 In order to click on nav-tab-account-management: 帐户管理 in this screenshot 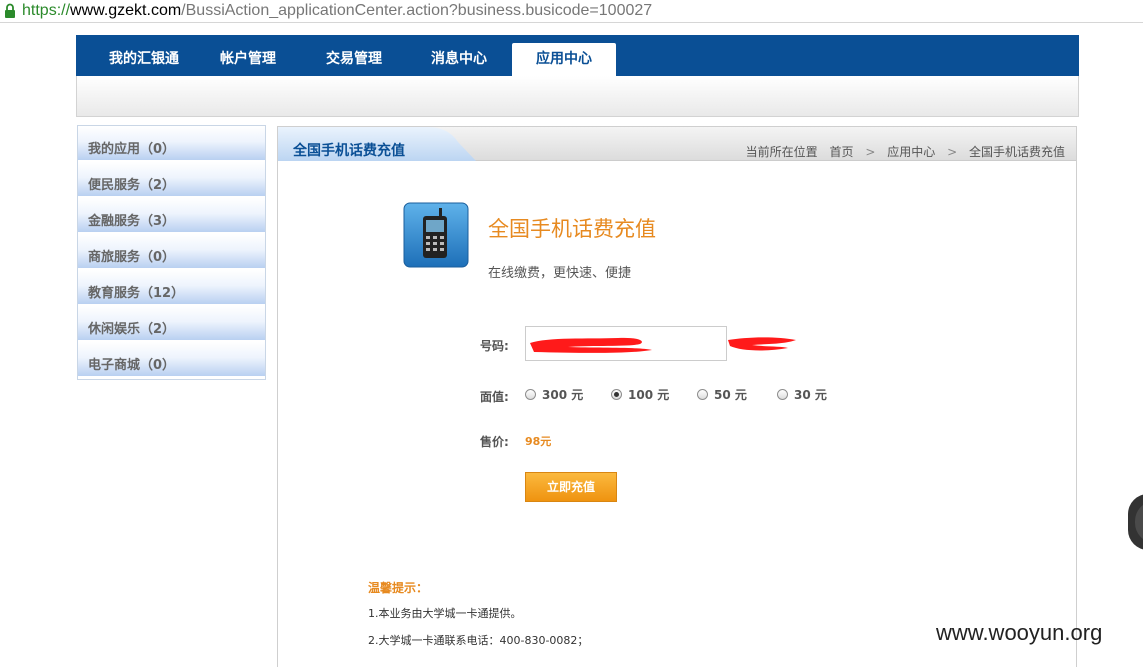, I will do `click(248, 60)`.